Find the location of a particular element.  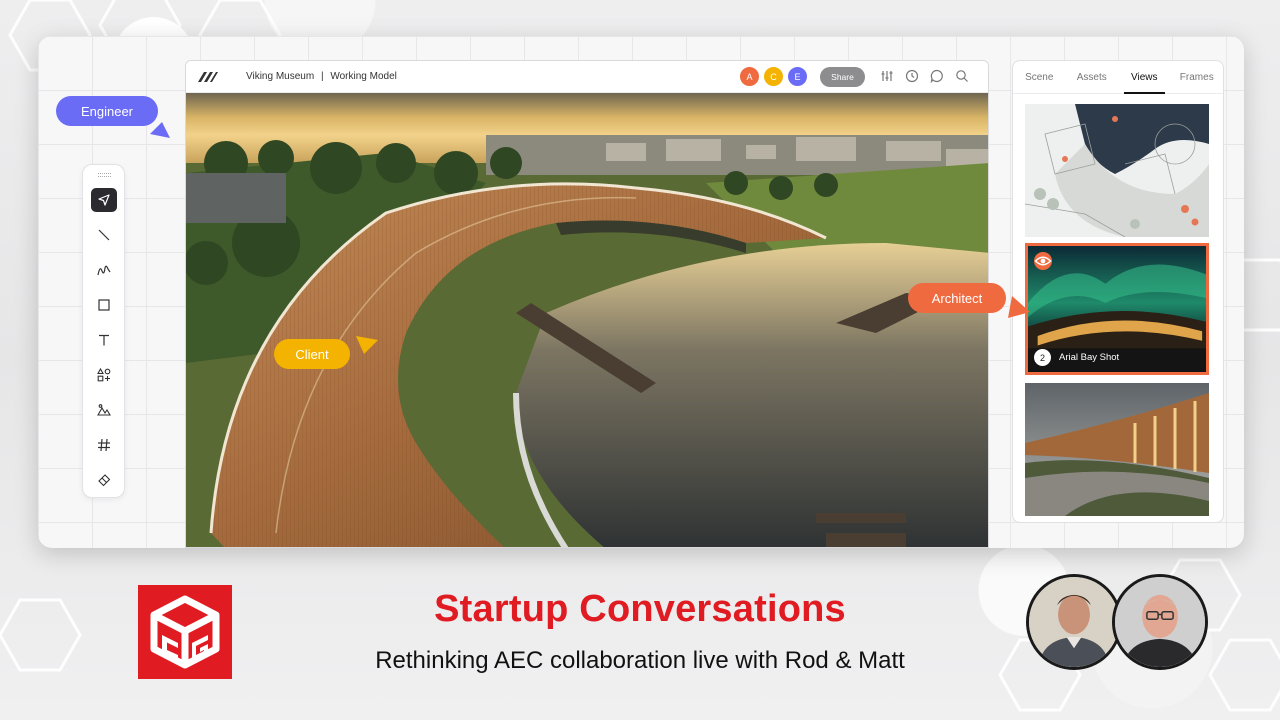

freehand-icon is located at coordinates (104, 270).